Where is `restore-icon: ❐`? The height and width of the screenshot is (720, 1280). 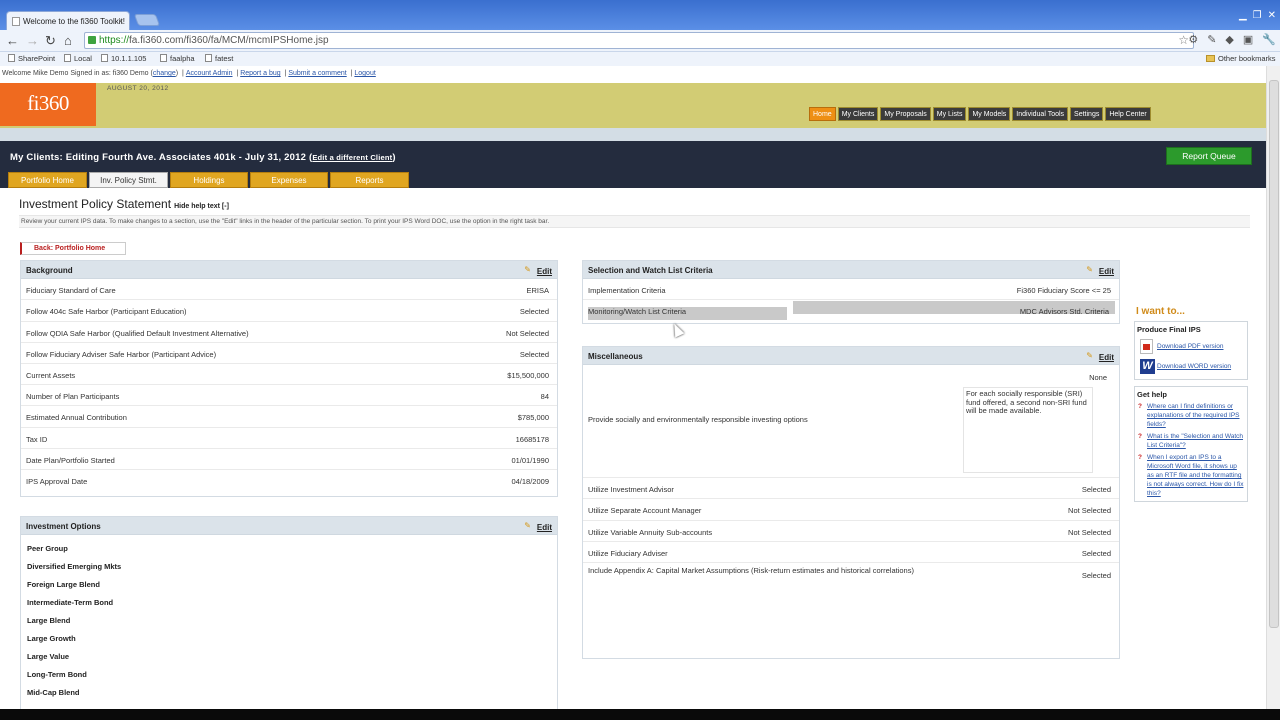
restore-icon: ❐ is located at coordinates (1257, 15).